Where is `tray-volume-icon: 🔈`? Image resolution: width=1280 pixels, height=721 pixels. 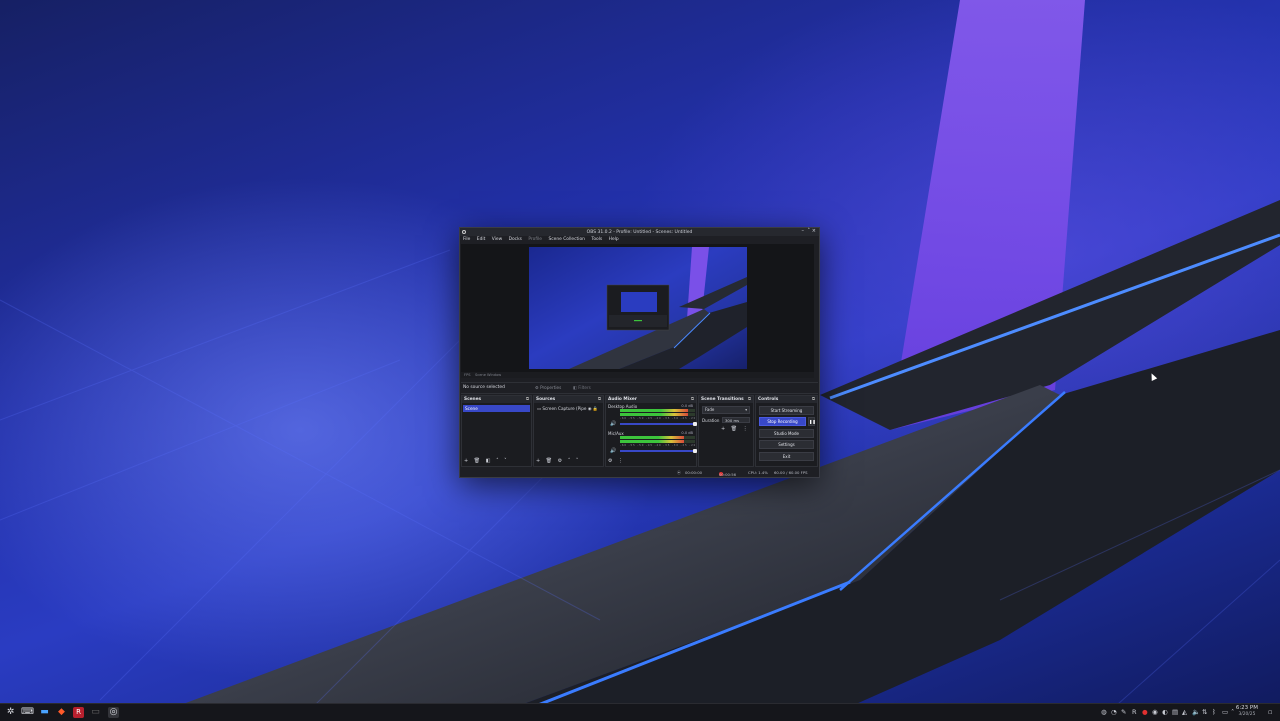
tray-volume-icon: 🔈 is located at coordinates (1196, 712).